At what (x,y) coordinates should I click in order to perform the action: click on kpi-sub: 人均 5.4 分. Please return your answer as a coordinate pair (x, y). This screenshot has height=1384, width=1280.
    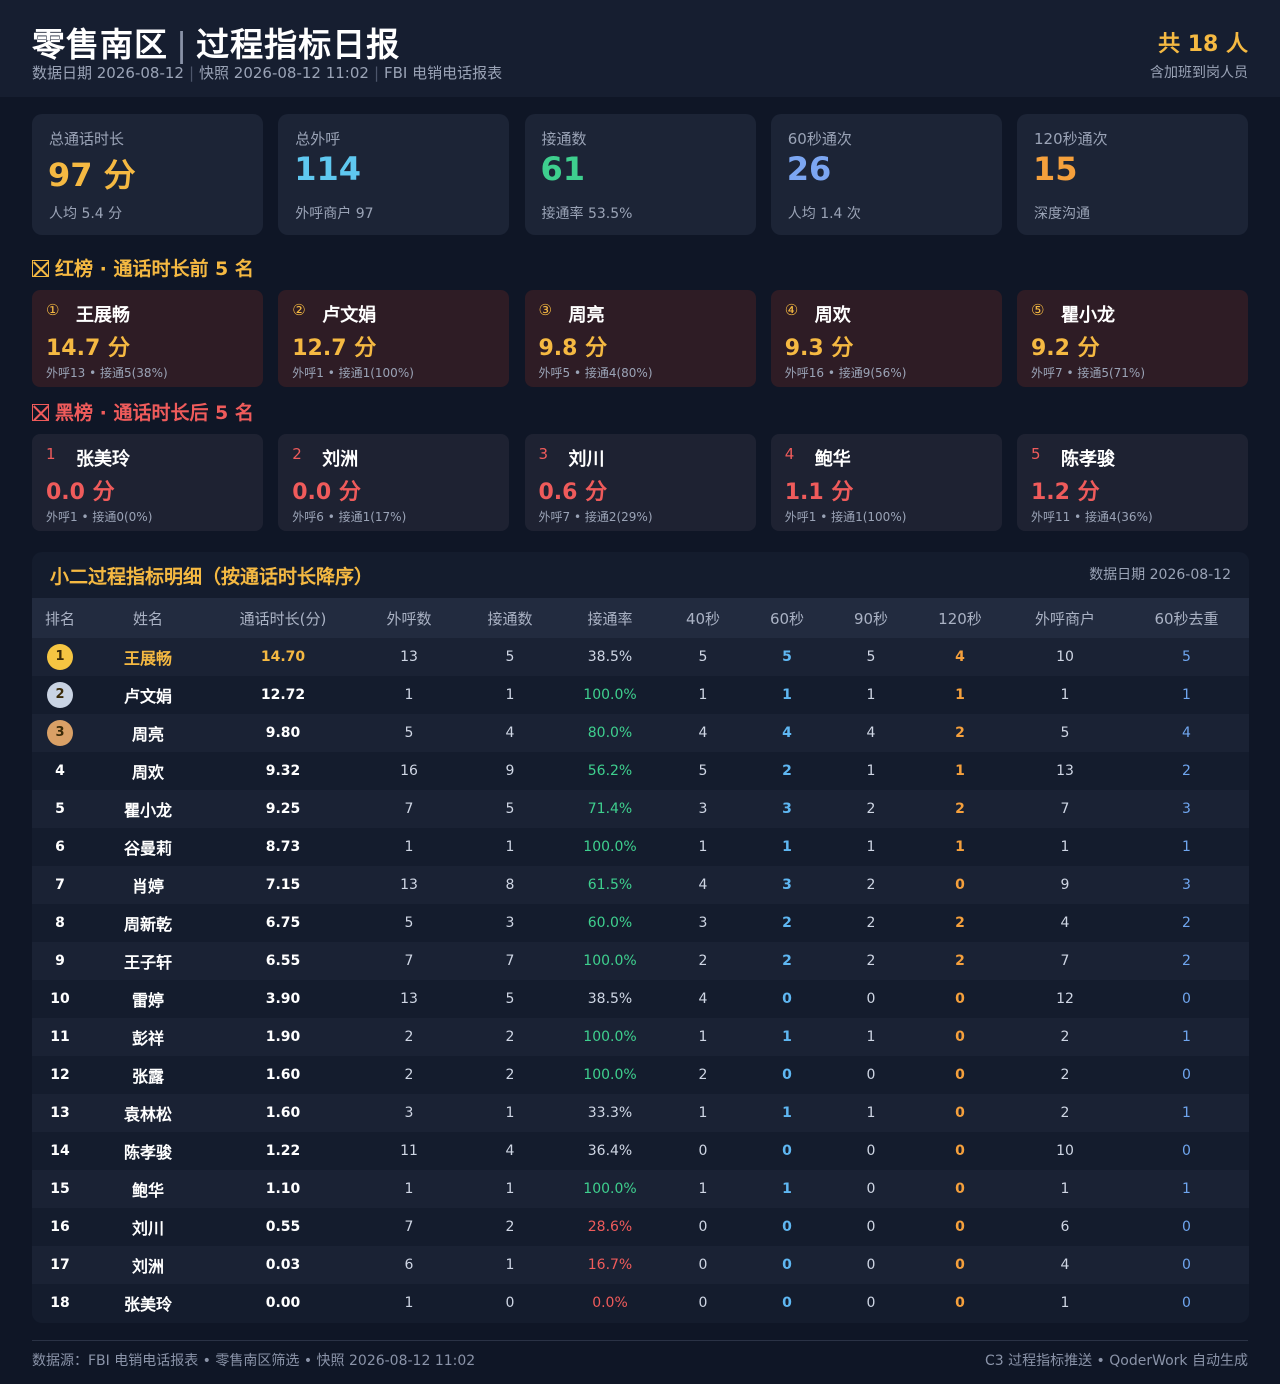
    Looking at the image, I should click on (86, 214).